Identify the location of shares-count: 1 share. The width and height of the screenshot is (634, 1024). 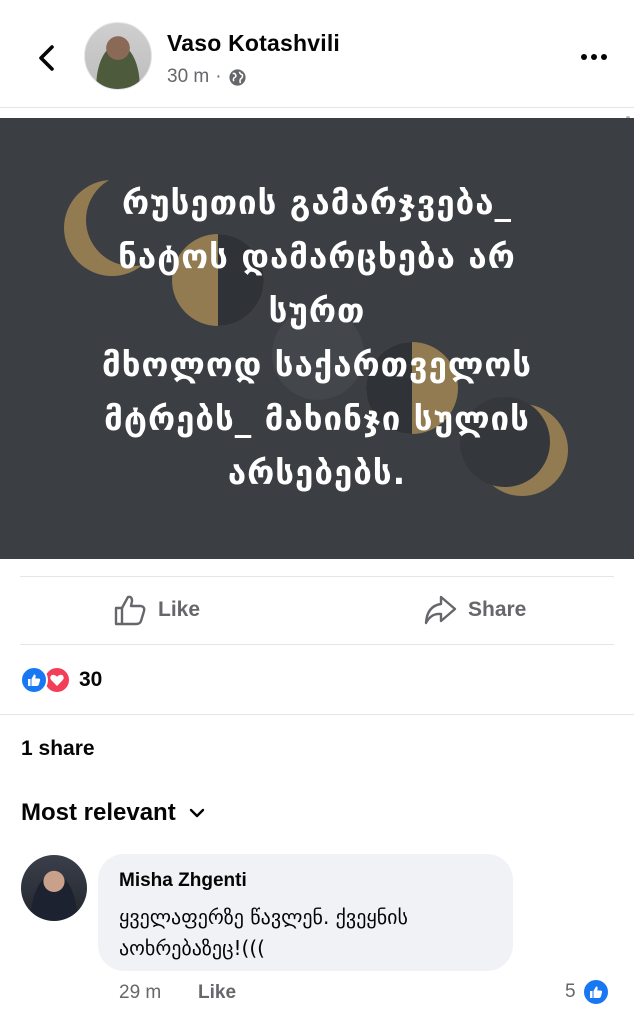
(58, 749).